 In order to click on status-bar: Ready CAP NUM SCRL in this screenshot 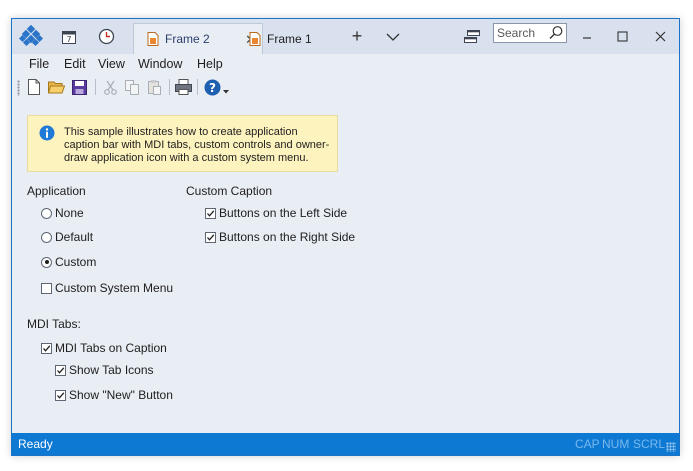, I will do `click(345, 444)`.